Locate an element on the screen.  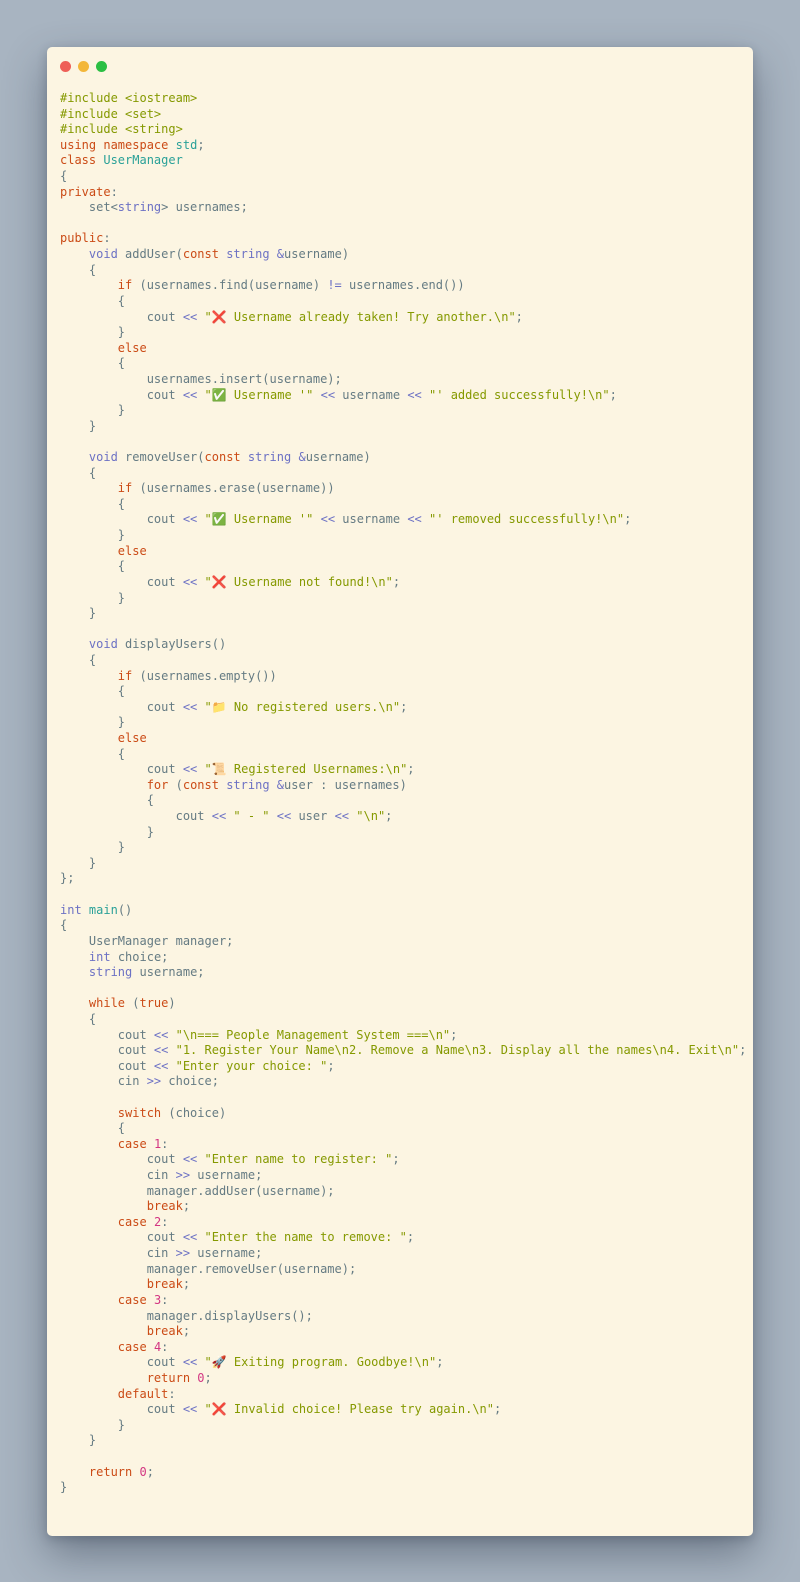
code-token: if is located at coordinates (125, 488).